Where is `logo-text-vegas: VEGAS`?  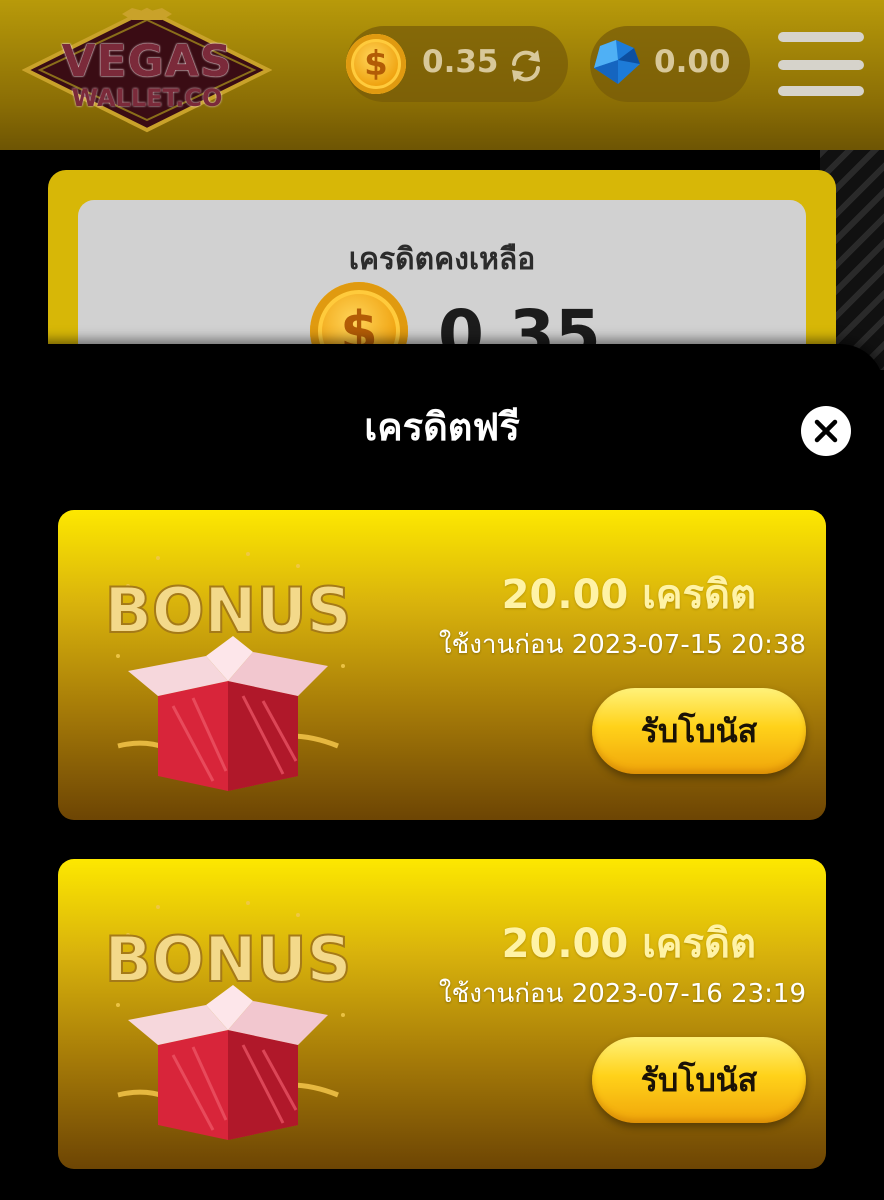 logo-text-vegas: VEGAS is located at coordinates (147, 61).